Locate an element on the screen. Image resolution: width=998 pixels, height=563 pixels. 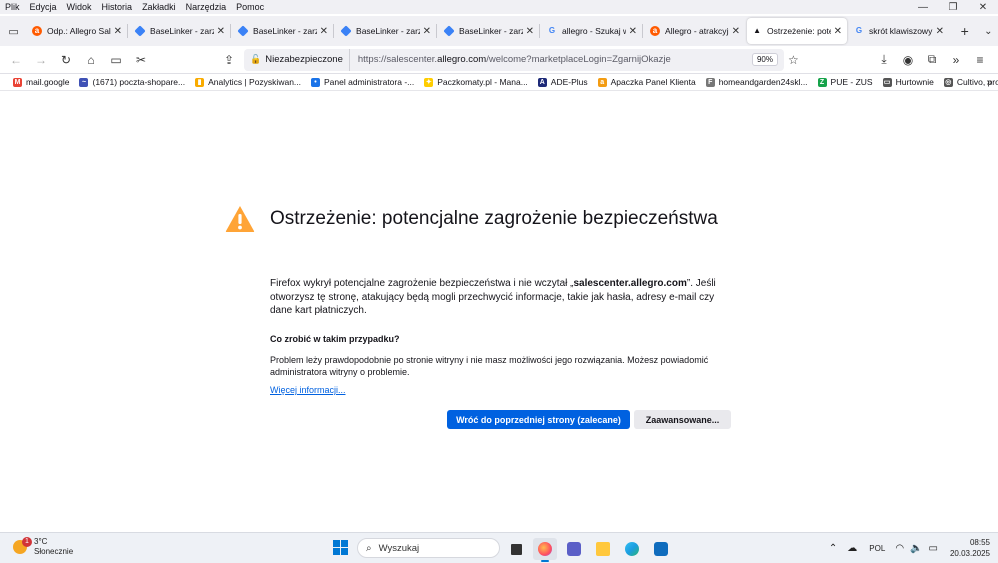
file-explorer-icon is located at coordinates (603, 549).